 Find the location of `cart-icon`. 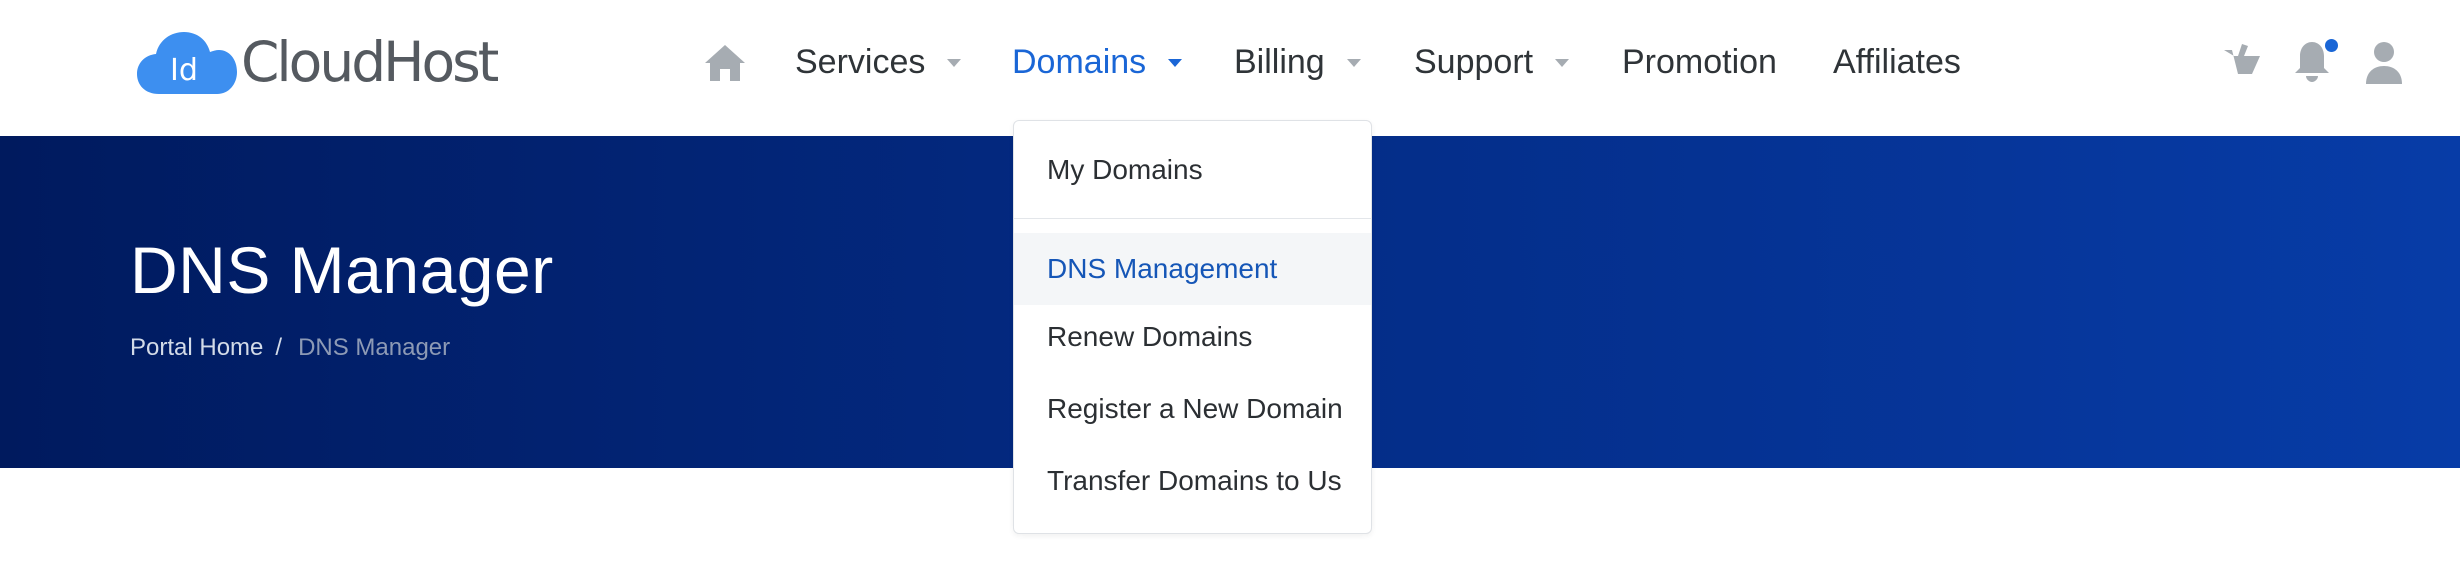

cart-icon is located at coordinates (2242, 62).